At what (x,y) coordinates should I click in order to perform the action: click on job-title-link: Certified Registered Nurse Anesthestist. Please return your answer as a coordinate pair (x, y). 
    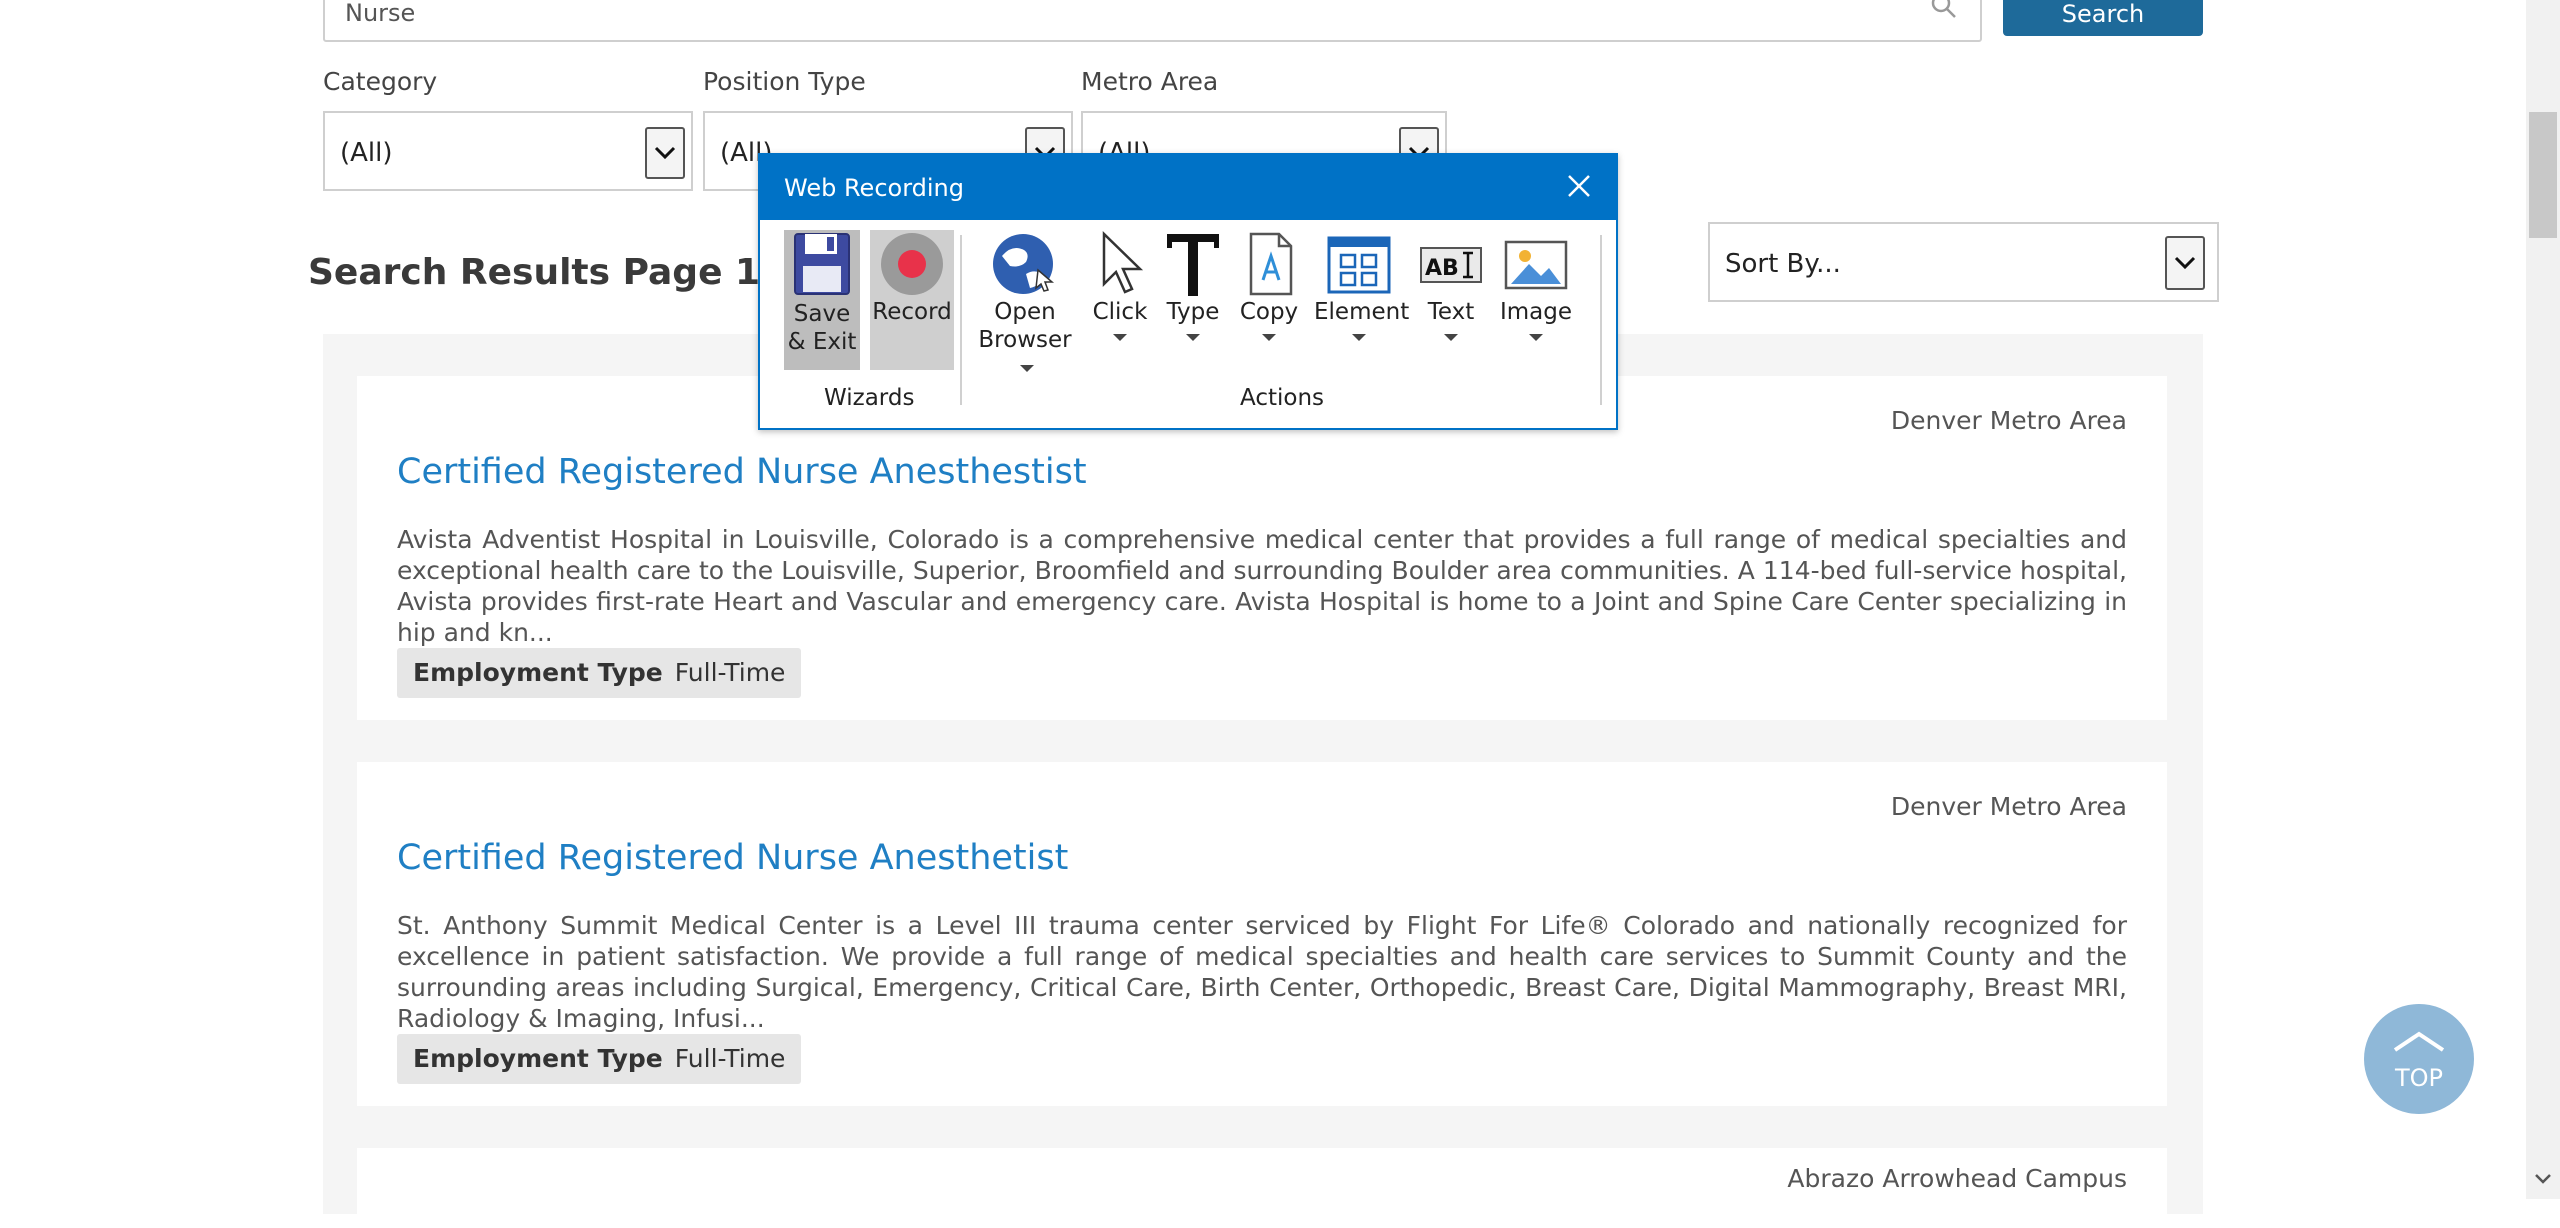
    Looking at the image, I should click on (742, 472).